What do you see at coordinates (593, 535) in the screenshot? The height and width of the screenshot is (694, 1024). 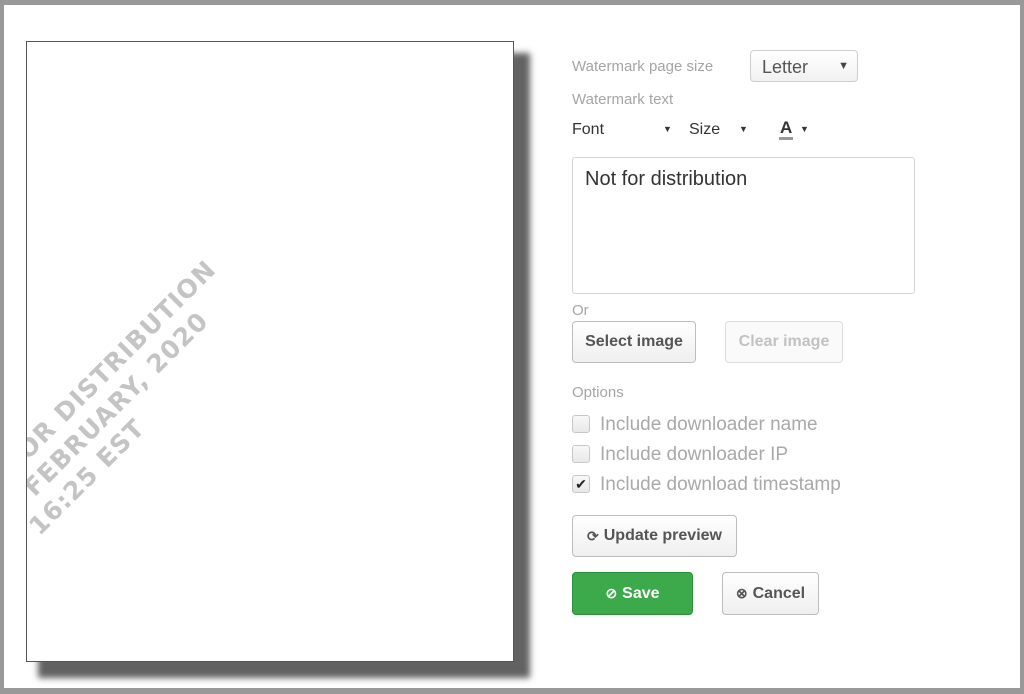 I see `refresh-icon: ⟳` at bounding box center [593, 535].